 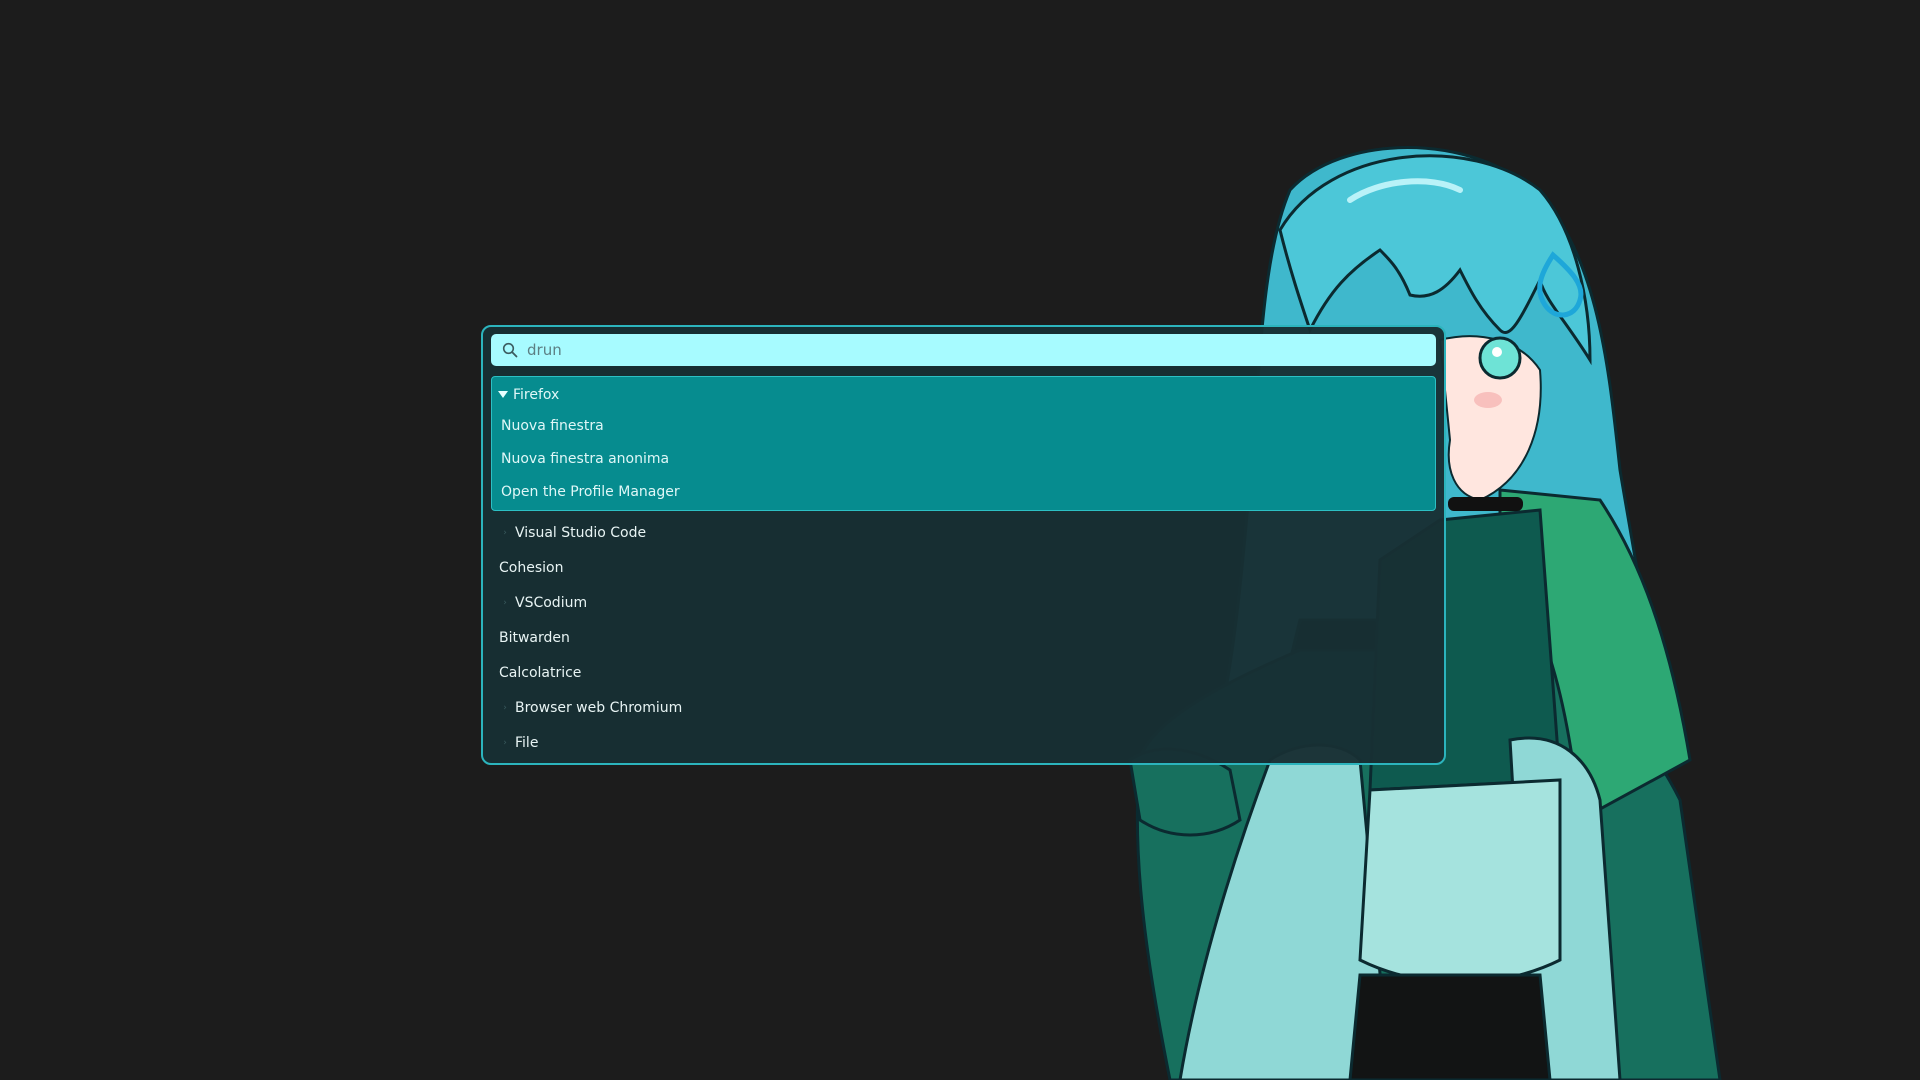 What do you see at coordinates (963, 491) in the screenshot?
I see `app-action-item: Open the Profile Manager` at bounding box center [963, 491].